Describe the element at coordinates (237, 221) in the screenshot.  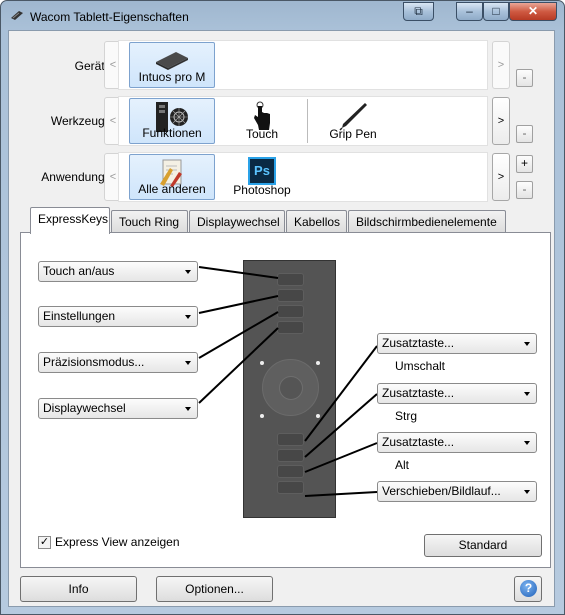
I see `tab-displaywechsel: Displaywechsel` at that location.